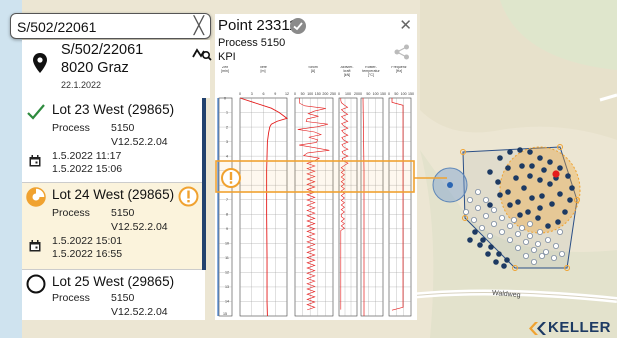 The height and width of the screenshot is (338, 617). What do you see at coordinates (204, 184) in the screenshot?
I see `lot-list-scrollbar` at bounding box center [204, 184].